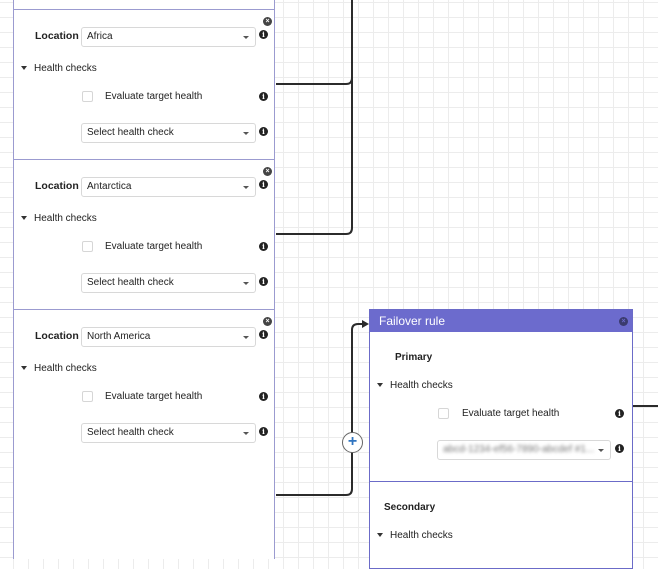 The width and height of the screenshot is (658, 569). What do you see at coordinates (168, 187) in the screenshot?
I see `location-select: Antarctica` at bounding box center [168, 187].